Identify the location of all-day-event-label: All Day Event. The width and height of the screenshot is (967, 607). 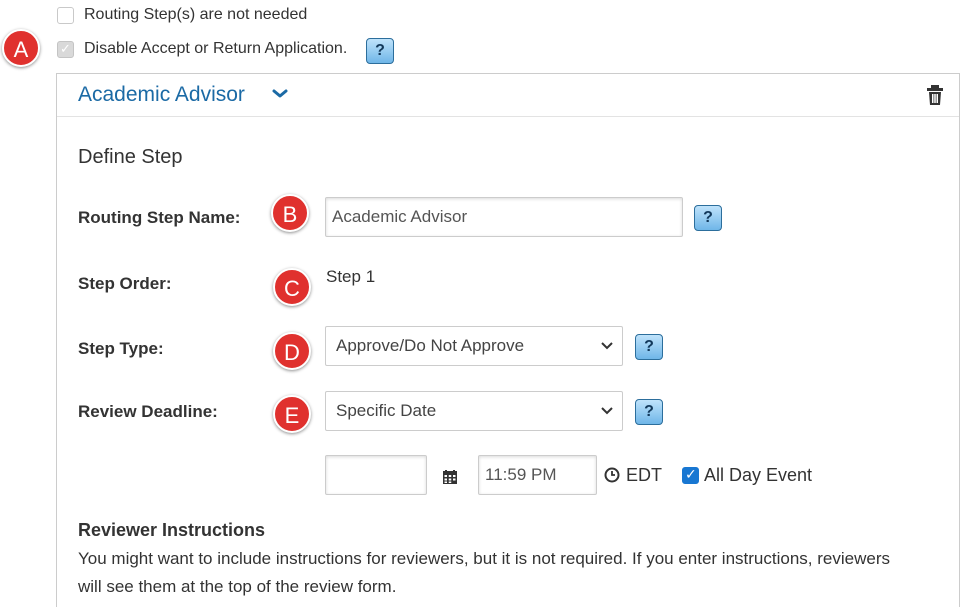
(758, 475).